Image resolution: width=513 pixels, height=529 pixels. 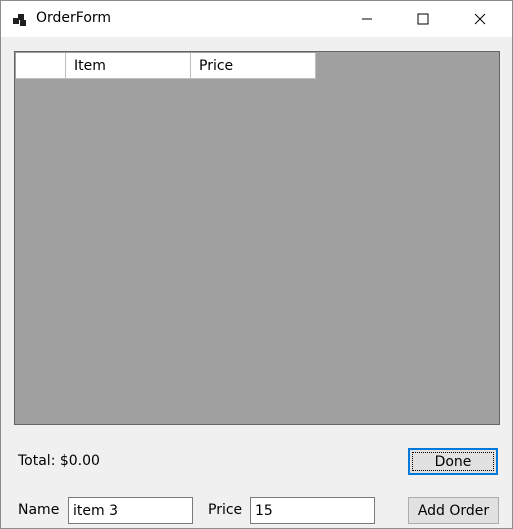 I want to click on name-label: Name, so click(x=39, y=510).